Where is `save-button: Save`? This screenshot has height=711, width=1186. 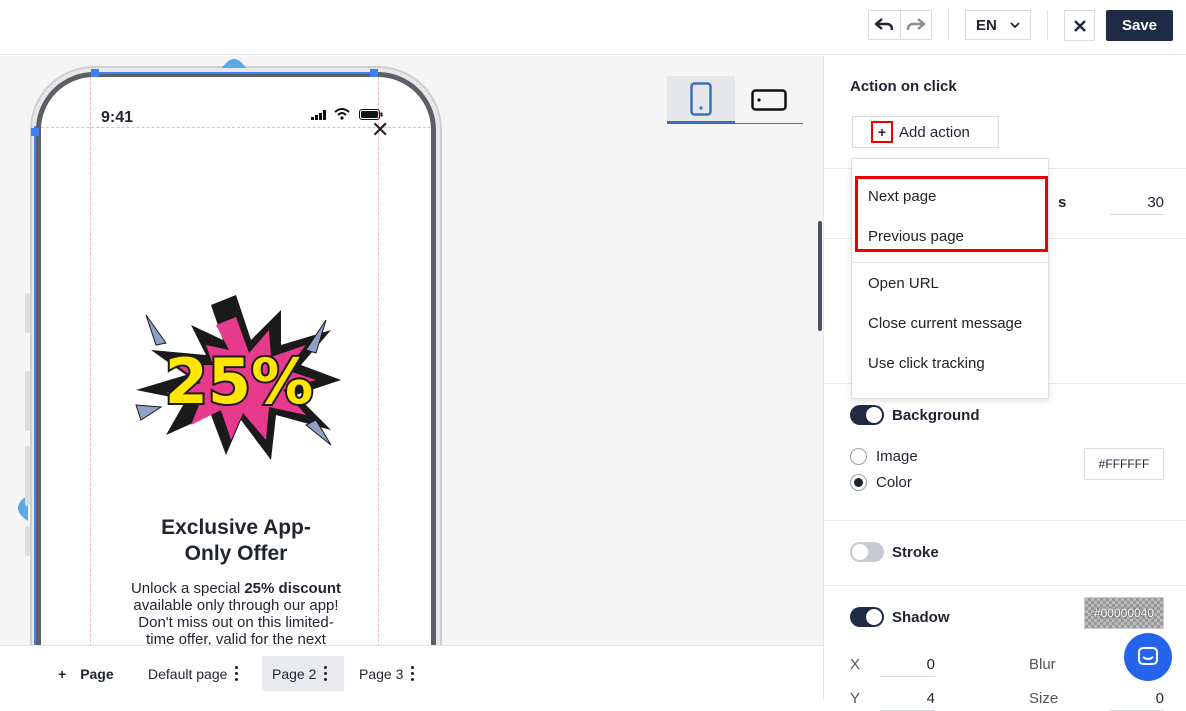 save-button: Save is located at coordinates (1139, 25).